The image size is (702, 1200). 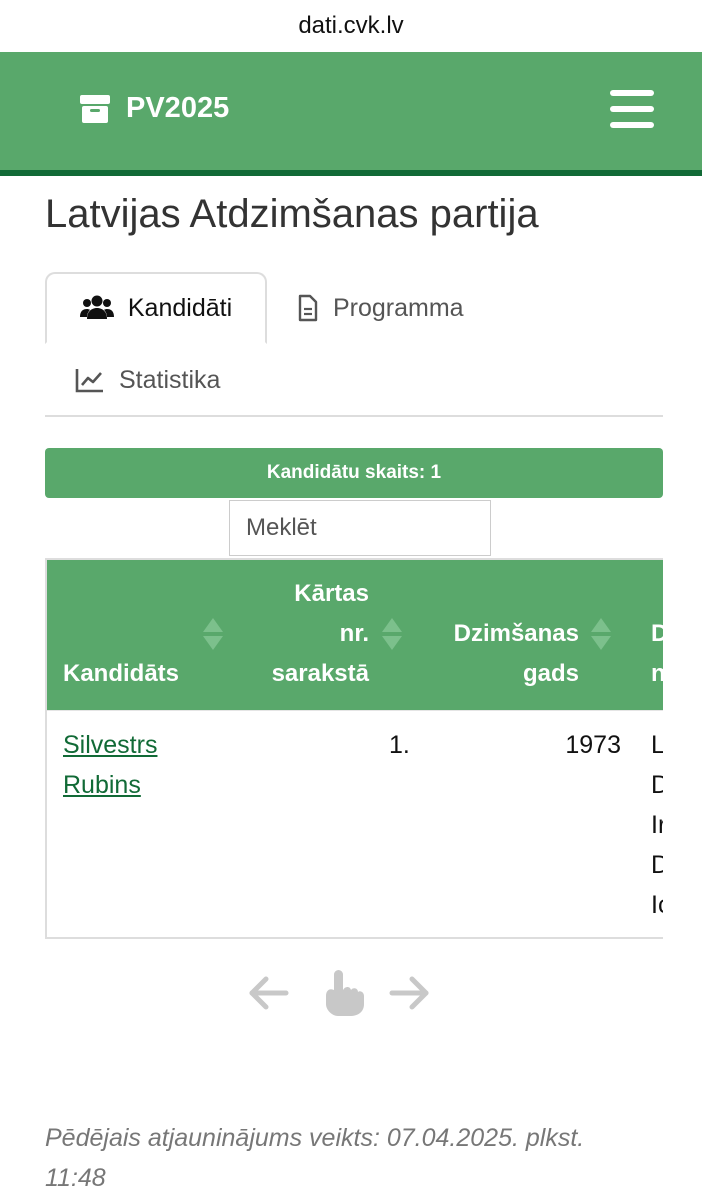 I want to click on header-kandidats: Kandidāts, so click(x=121, y=674).